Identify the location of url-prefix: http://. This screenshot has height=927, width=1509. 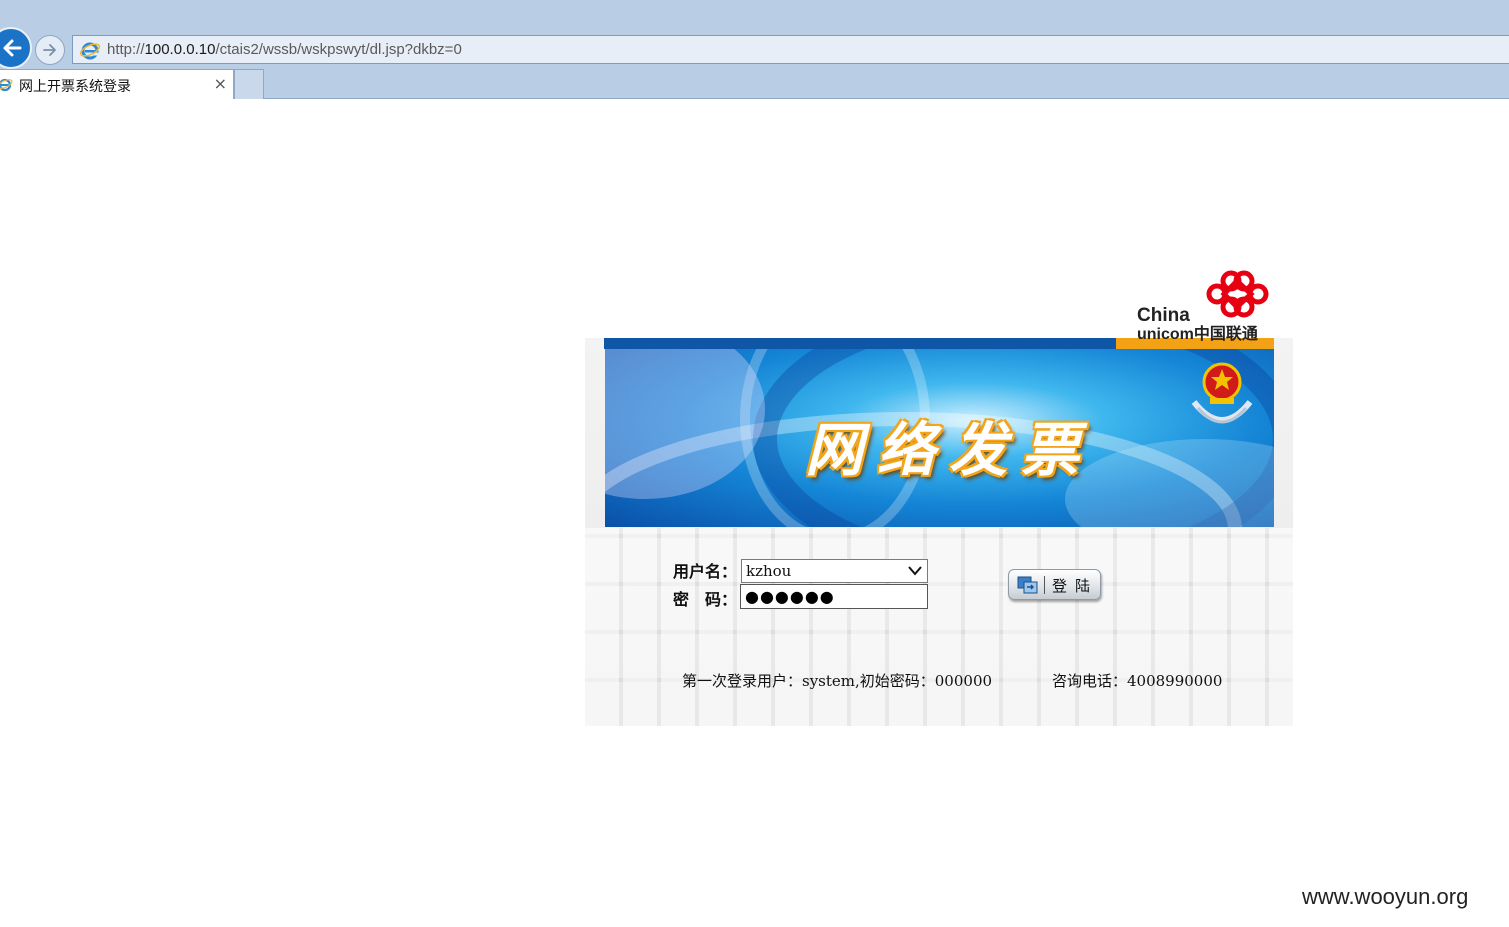
(126, 49).